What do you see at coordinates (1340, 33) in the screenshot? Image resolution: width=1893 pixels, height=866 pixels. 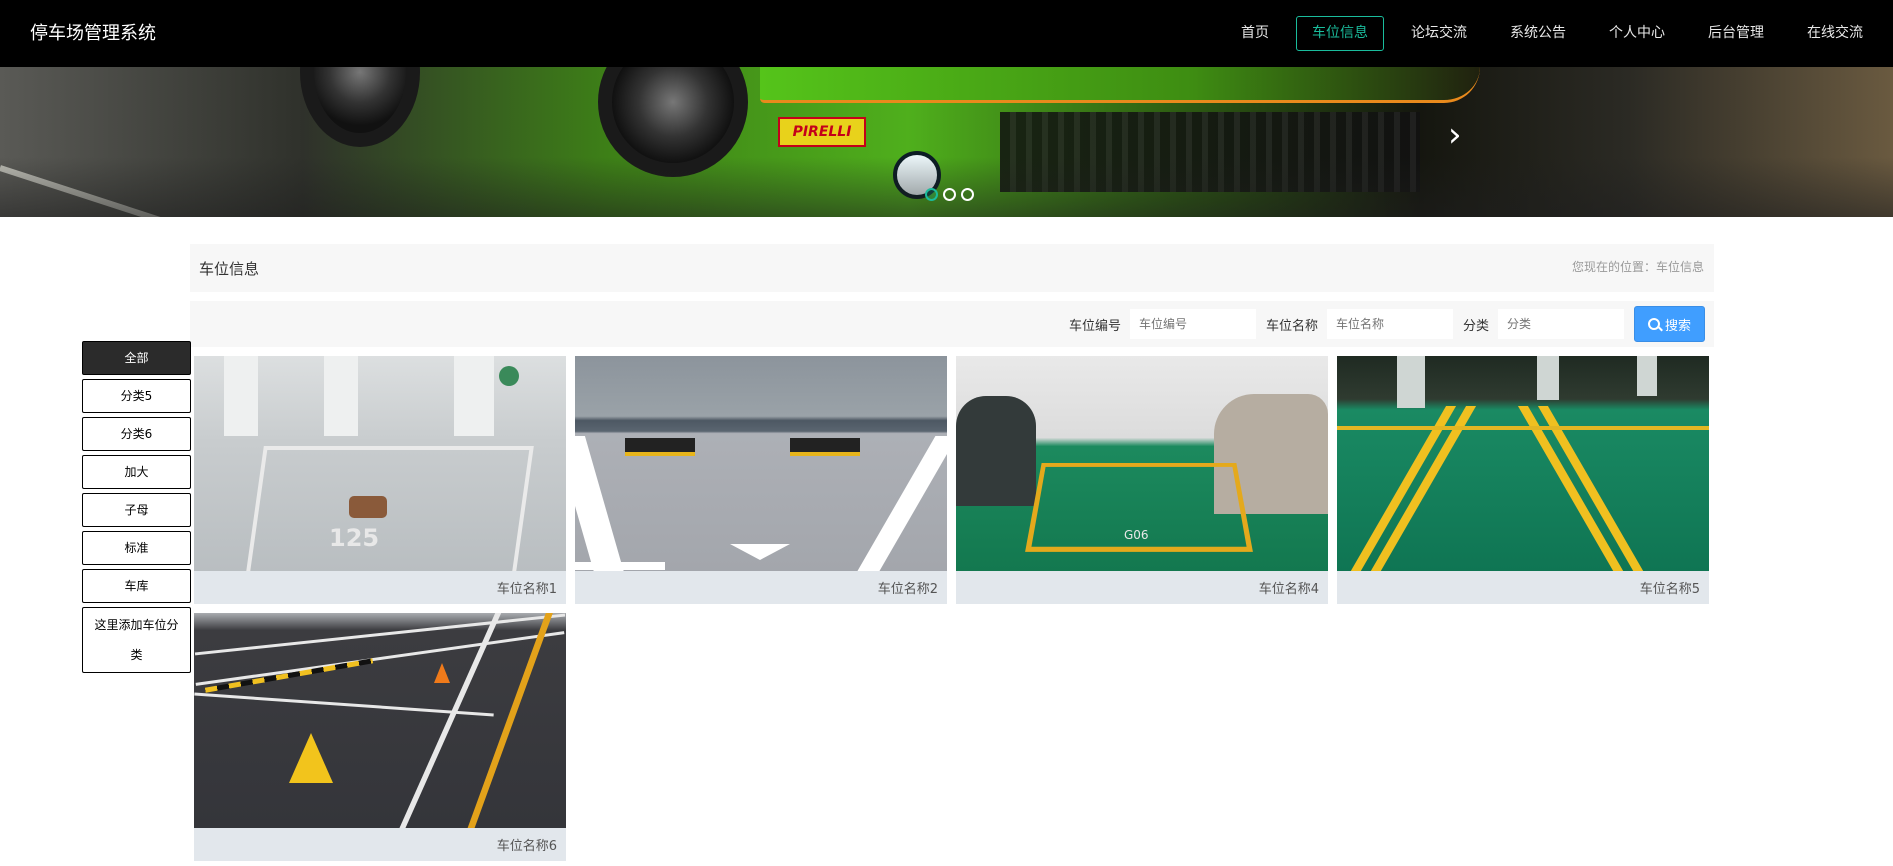 I see `nav-parking-info: 车位信息` at bounding box center [1340, 33].